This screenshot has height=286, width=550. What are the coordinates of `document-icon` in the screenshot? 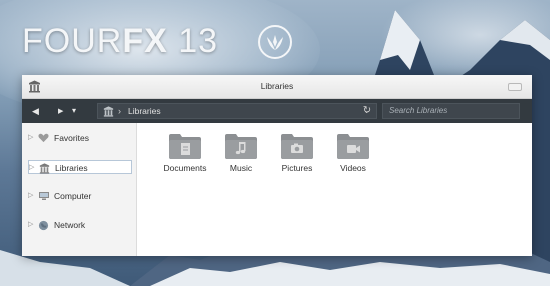 It's located at (185, 149).